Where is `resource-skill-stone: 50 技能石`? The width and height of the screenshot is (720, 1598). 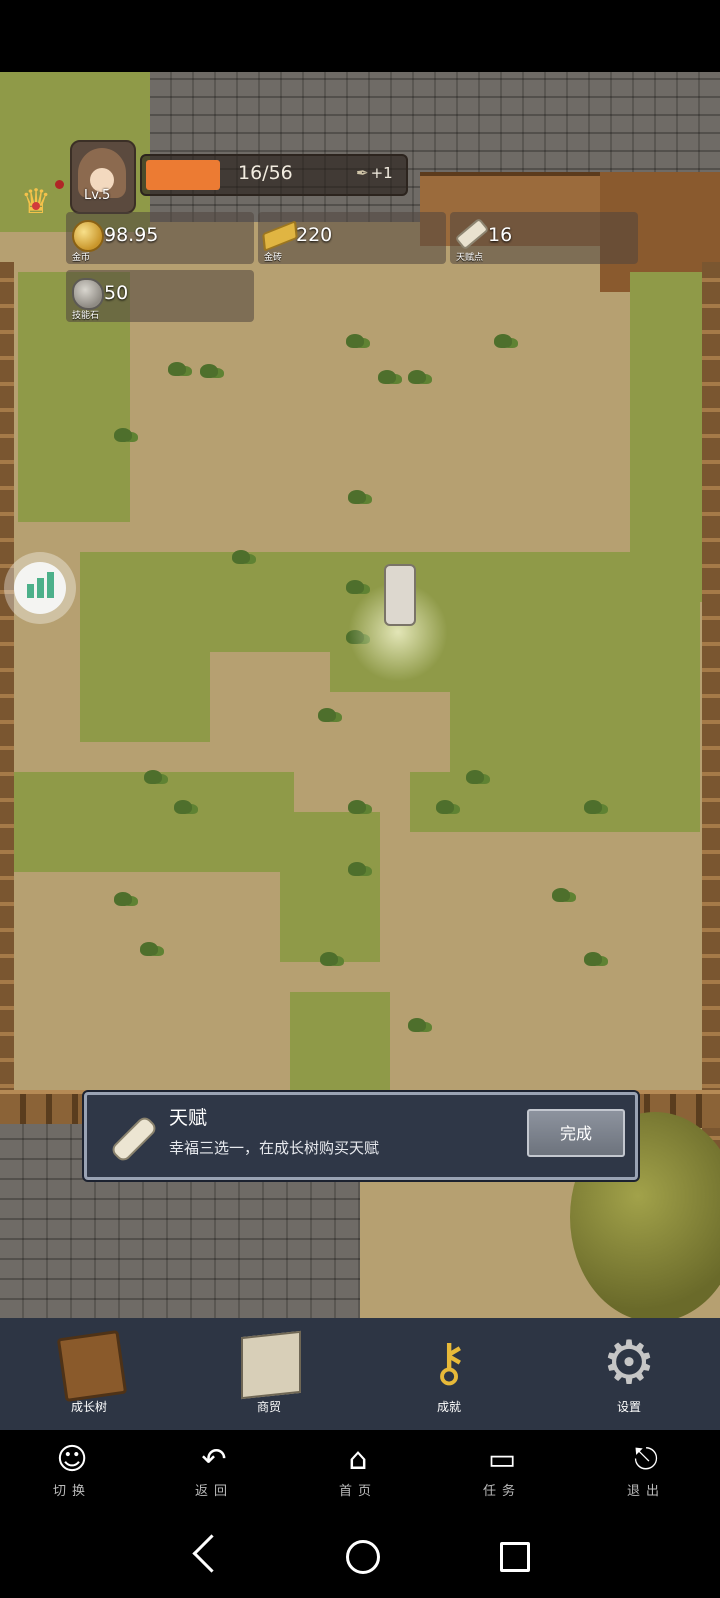 resource-skill-stone: 50 技能石 is located at coordinates (160, 296).